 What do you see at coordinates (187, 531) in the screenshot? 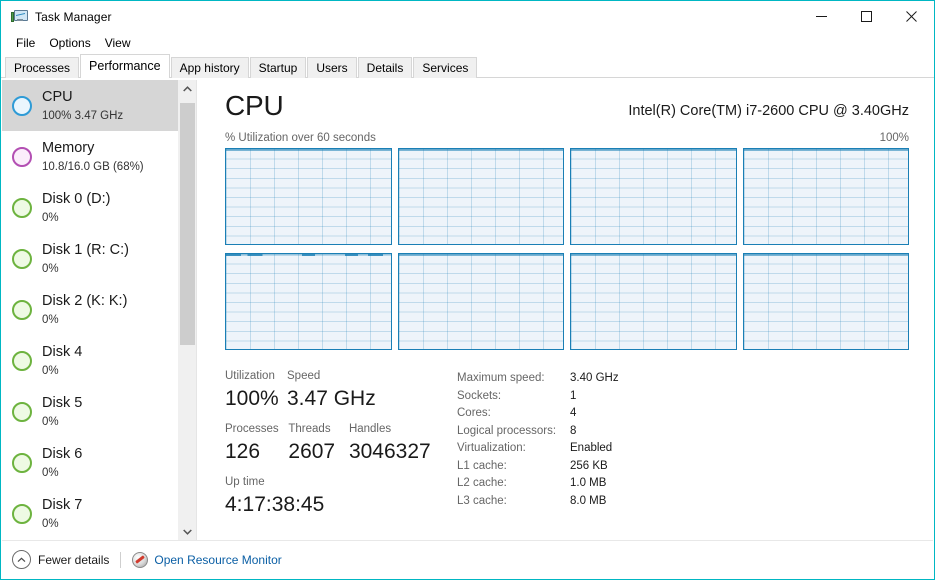
I see `scroll-down-button` at bounding box center [187, 531].